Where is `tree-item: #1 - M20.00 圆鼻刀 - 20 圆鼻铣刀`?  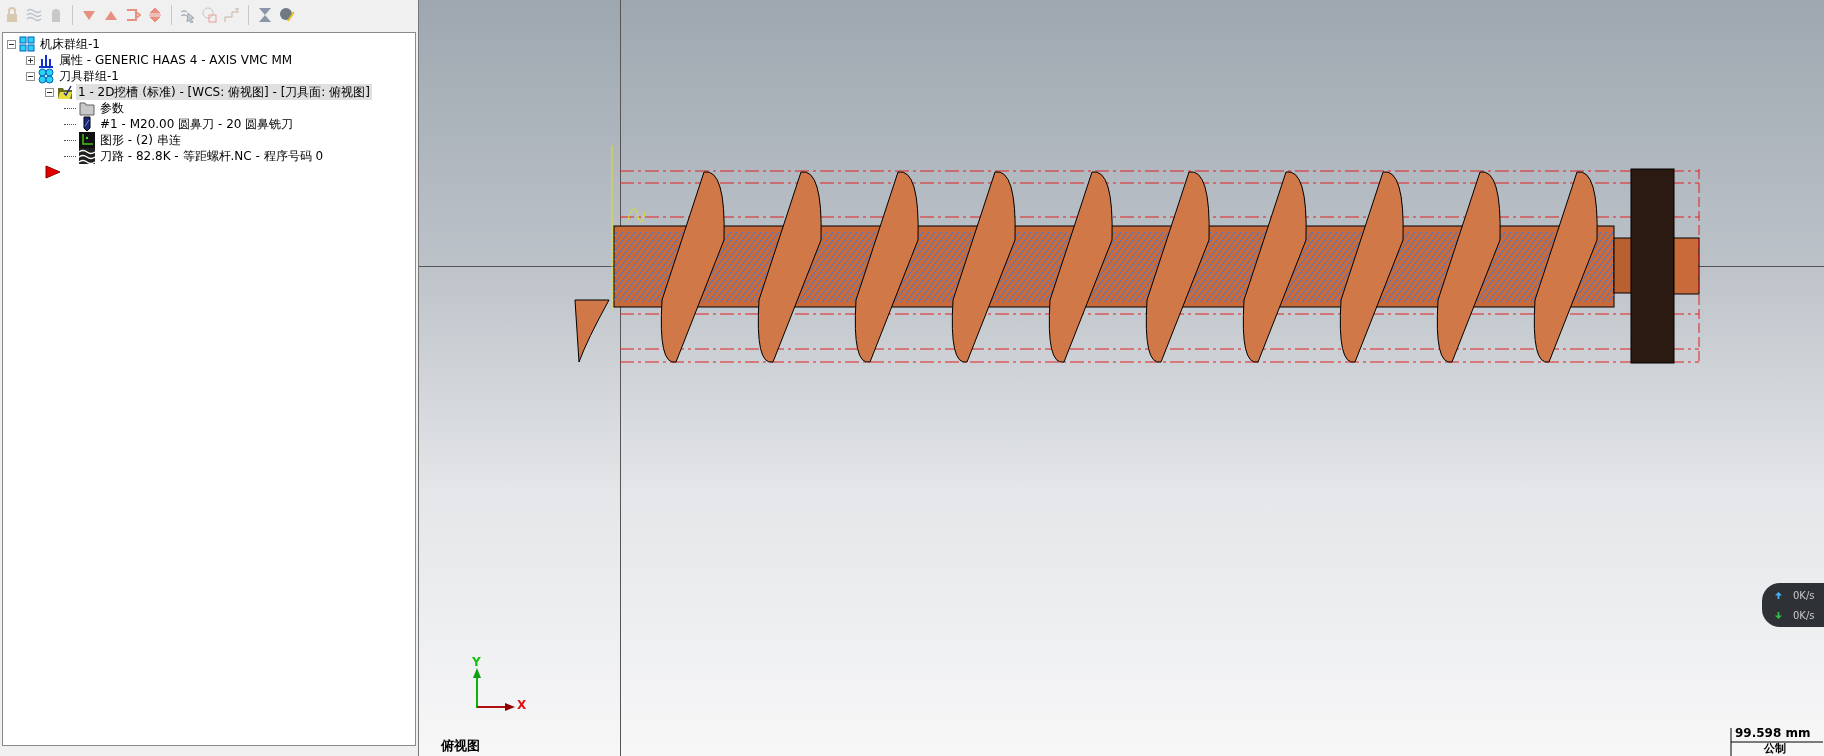
tree-item: #1 - M20.00 圆鼻刀 - 20 圆鼻铣刀 is located at coordinates (197, 124).